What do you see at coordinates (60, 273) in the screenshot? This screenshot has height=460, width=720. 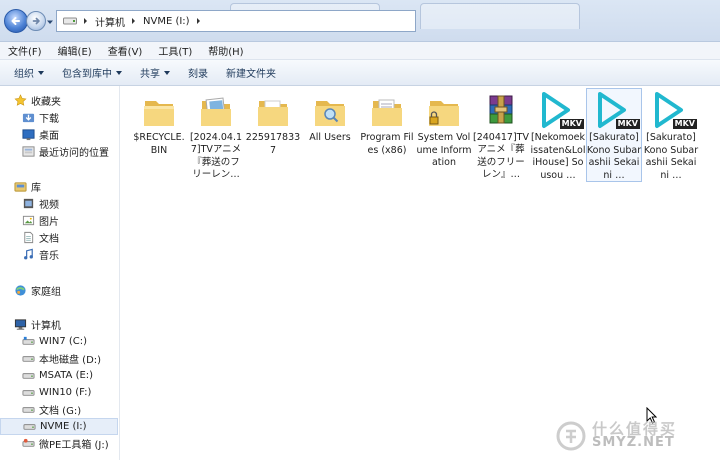 I see `navigation-pane: 收藏夹 下载 桌面 最近访问的位置 库 视频 图片 文档 音乐 家庭组 计算机` at bounding box center [60, 273].